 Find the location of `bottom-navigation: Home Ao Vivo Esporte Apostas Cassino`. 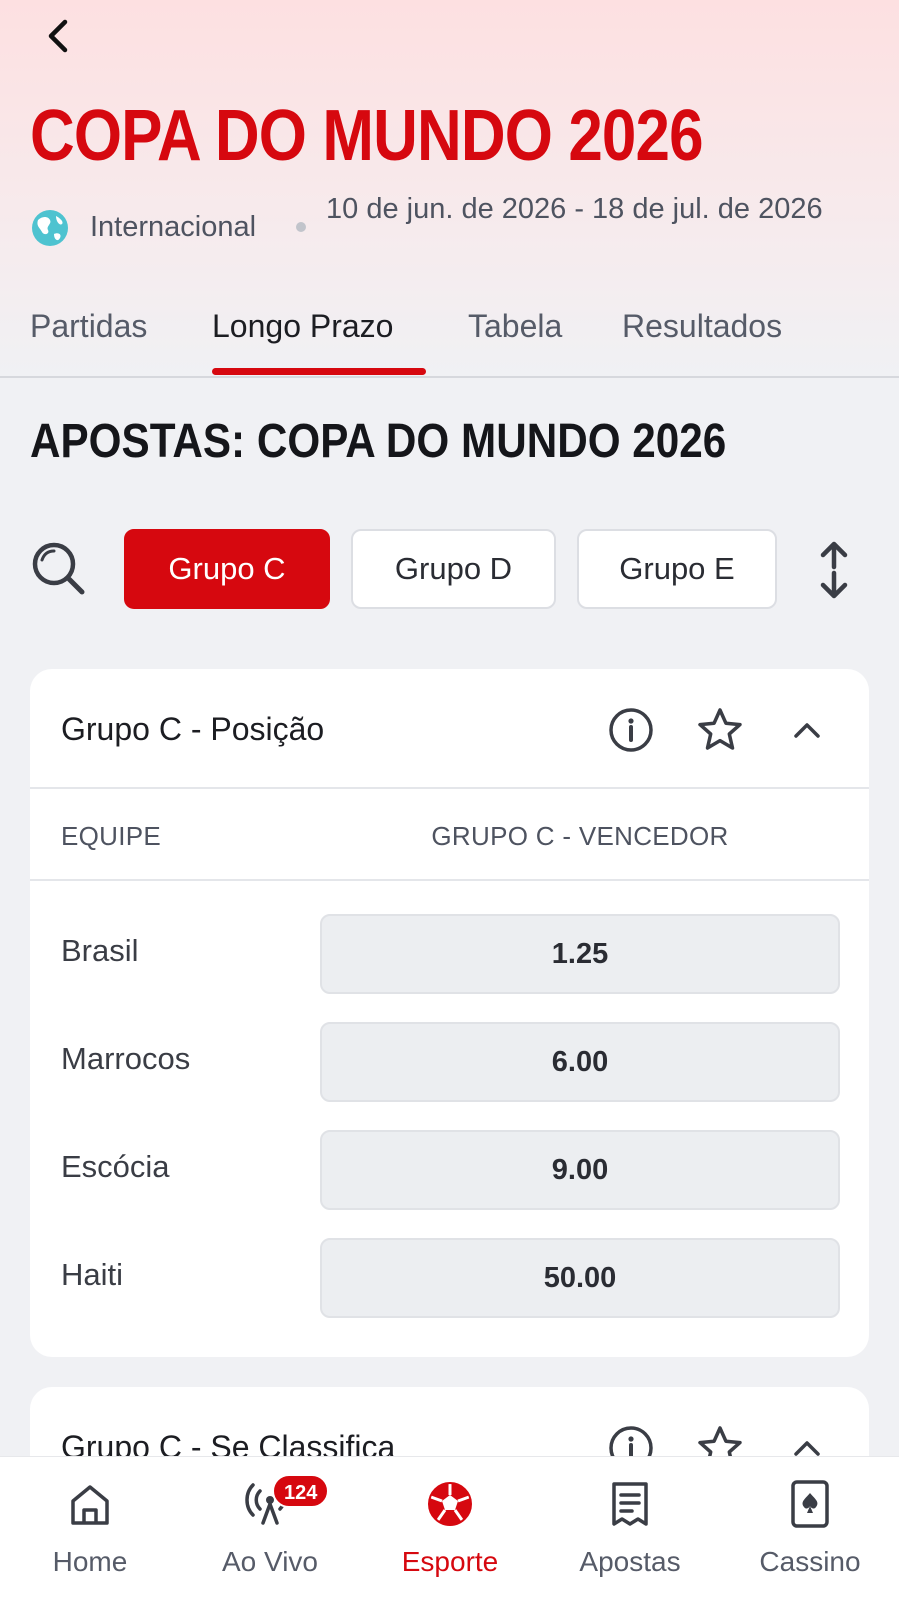

bottom-navigation: Home Ao Vivo Esporte Apostas Cassino is located at coordinates (449, 1527).